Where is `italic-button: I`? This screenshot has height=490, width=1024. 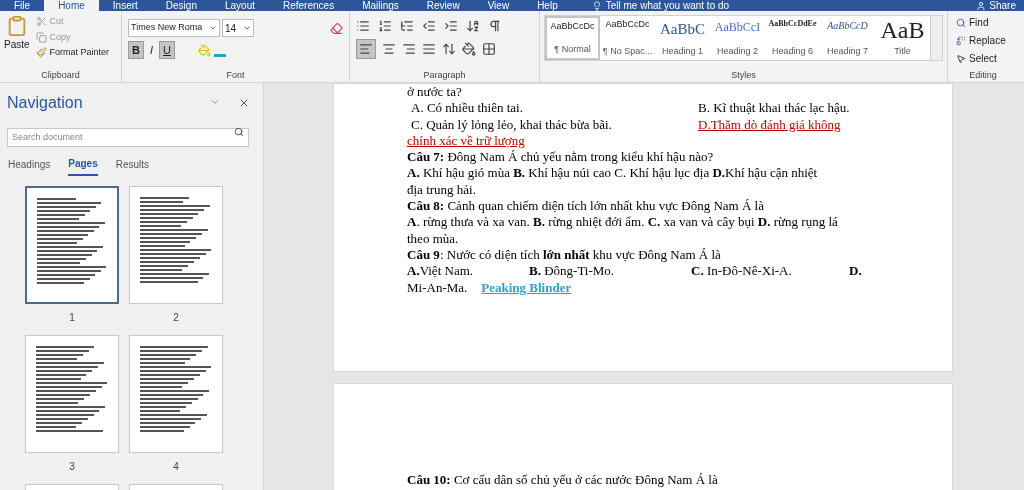 italic-button: I is located at coordinates (151, 50).